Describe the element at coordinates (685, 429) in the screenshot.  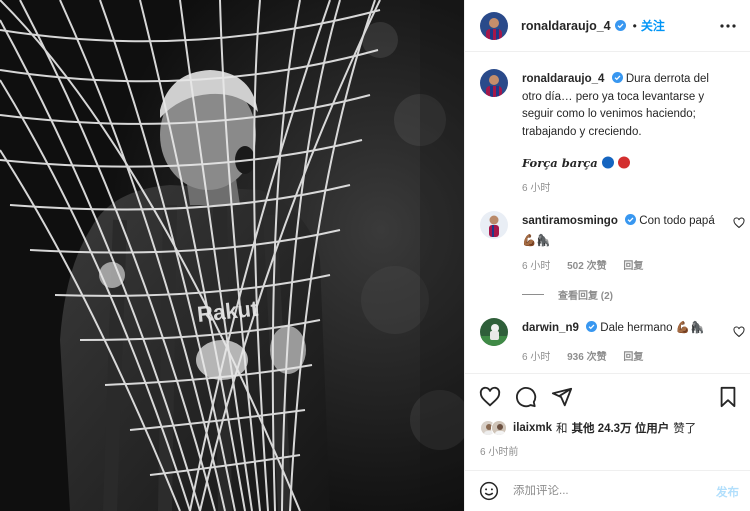
I see `likes-suffix: 赞了` at that location.